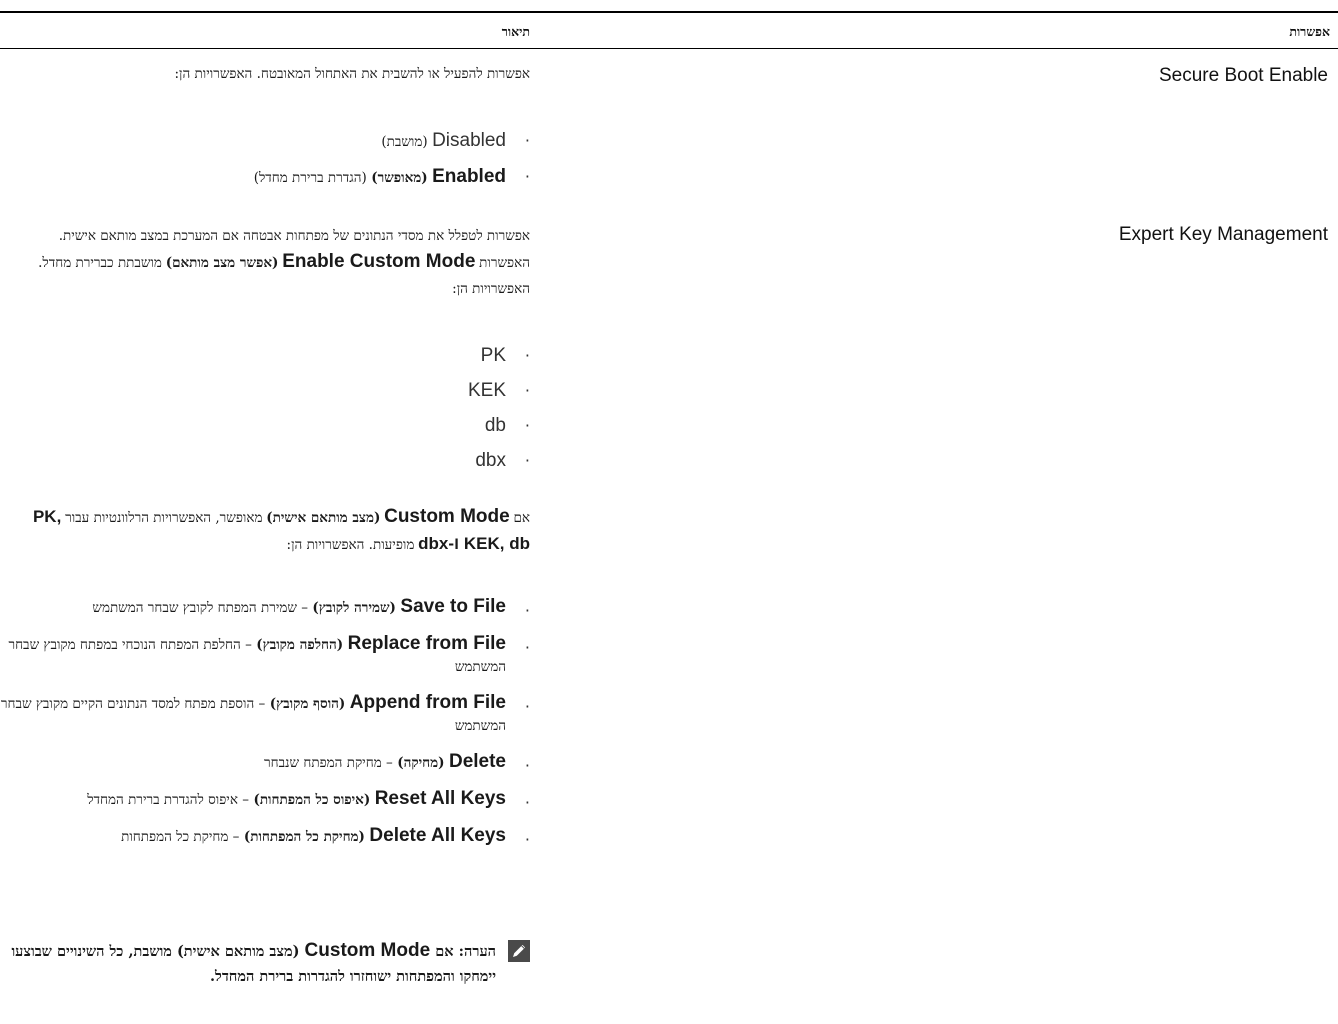 This screenshot has height=1024, width=1338. I want to click on action-name: Save to File, so click(453, 606).